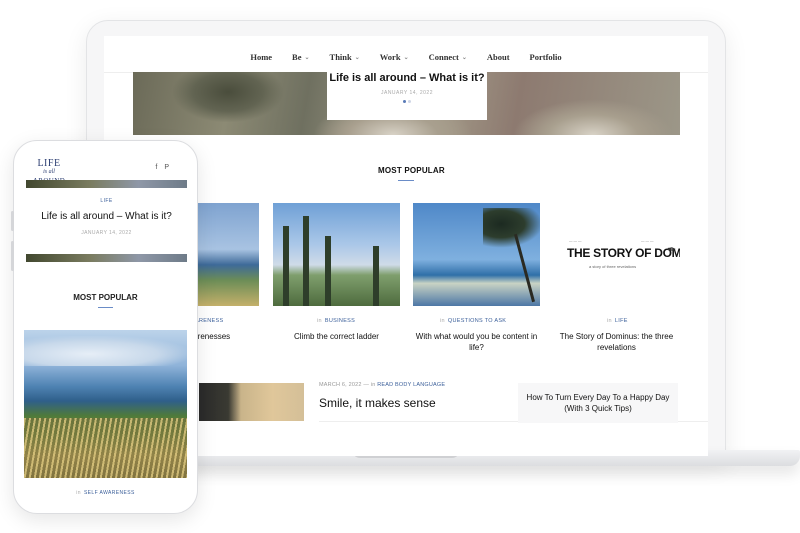 This screenshot has height=533, width=800. I want to click on phone-hero-date: JANUARY 14, 2022, so click(106, 233).